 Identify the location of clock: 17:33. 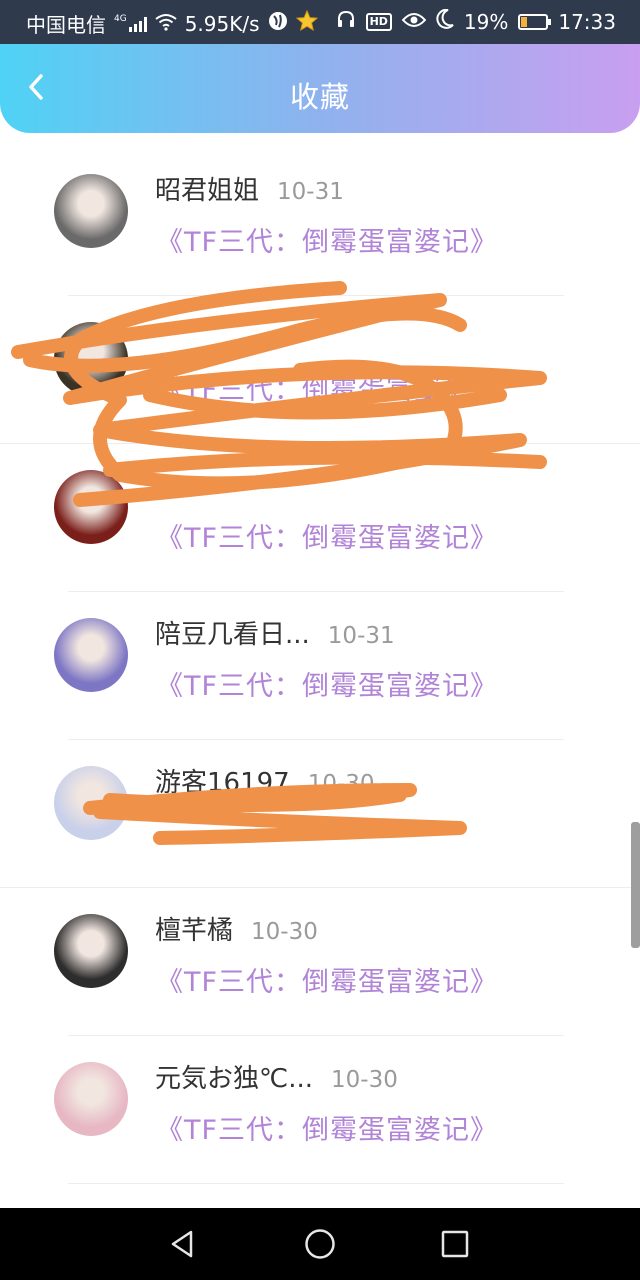
(587, 21).